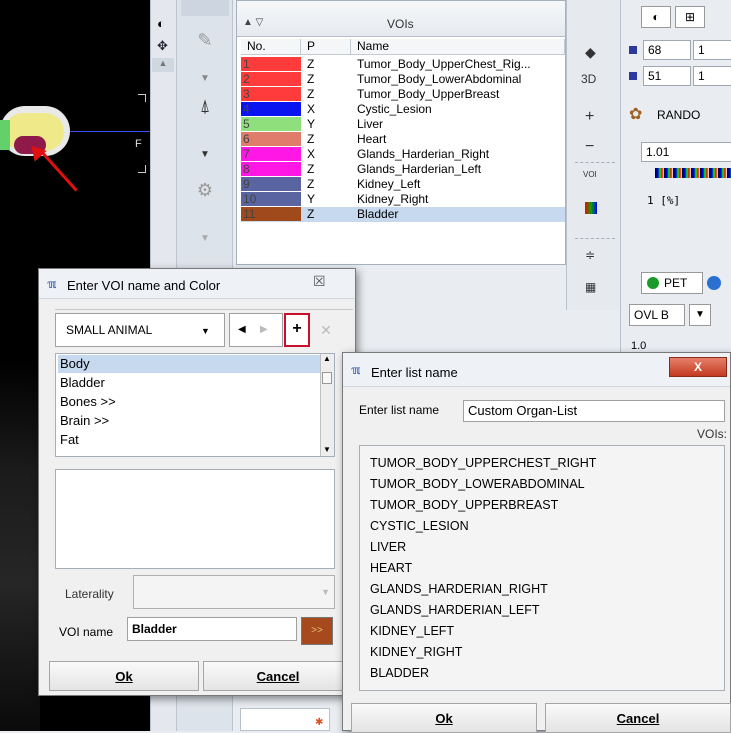  What do you see at coordinates (590, 287) in the screenshot?
I see `grid-icon: ▦` at bounding box center [590, 287].